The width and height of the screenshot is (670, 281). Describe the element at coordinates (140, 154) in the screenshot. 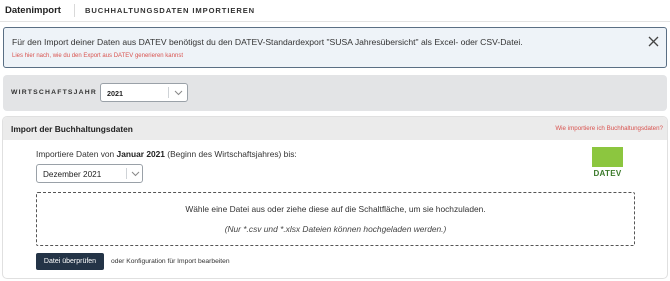

I see `start-month: Januar 2021` at that location.